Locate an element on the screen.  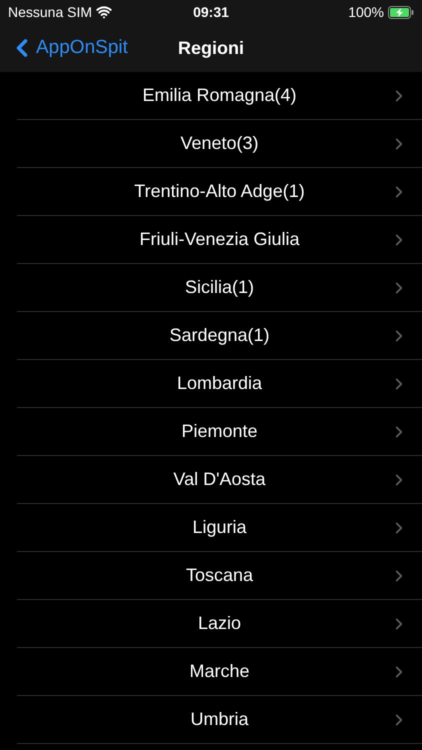
carrier-name: Nessuna SIM is located at coordinates (50, 12).